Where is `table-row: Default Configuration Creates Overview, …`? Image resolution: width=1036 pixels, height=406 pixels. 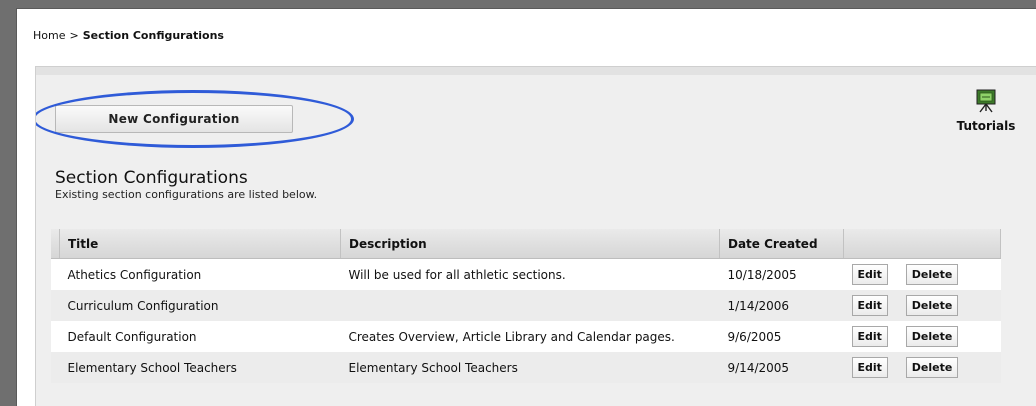 table-row: Default Configuration Creates Overview, … is located at coordinates (526, 336).